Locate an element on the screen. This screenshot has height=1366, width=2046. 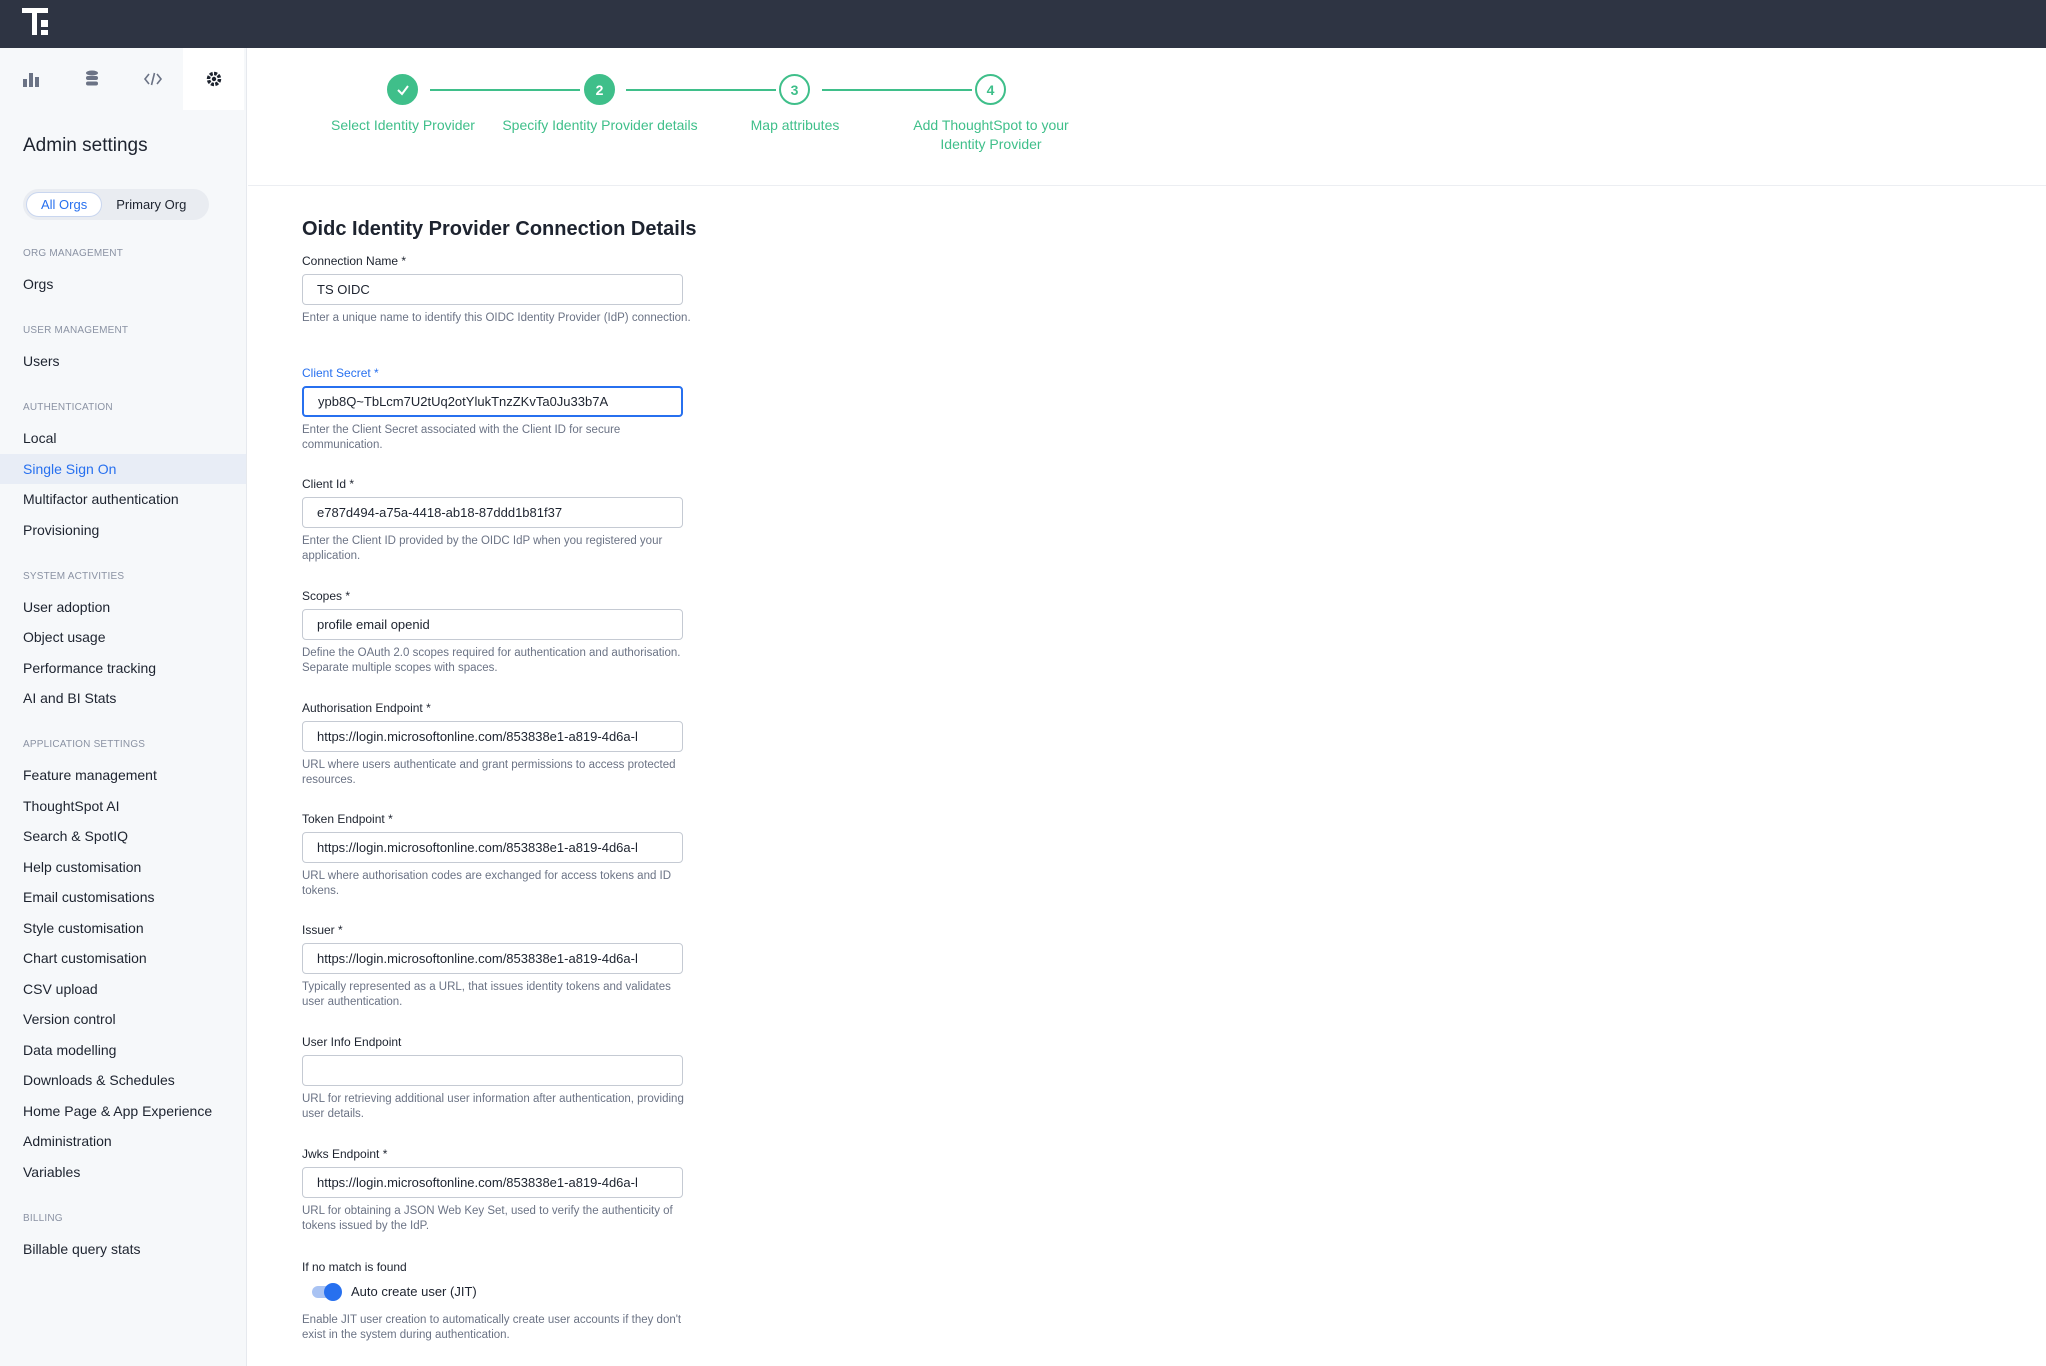
connection-name-input is located at coordinates (492, 289).